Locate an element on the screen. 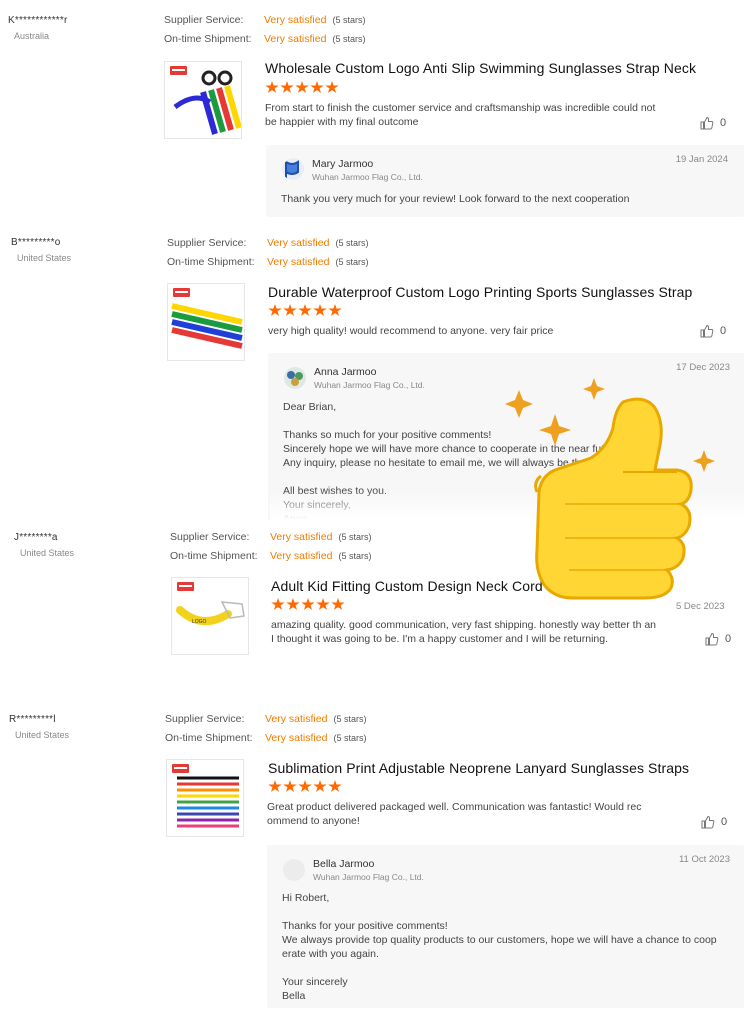 Image resolution: width=750 pixels, height=1011 pixels. reply-date: 11 Oct 2023 is located at coordinates (704, 859).